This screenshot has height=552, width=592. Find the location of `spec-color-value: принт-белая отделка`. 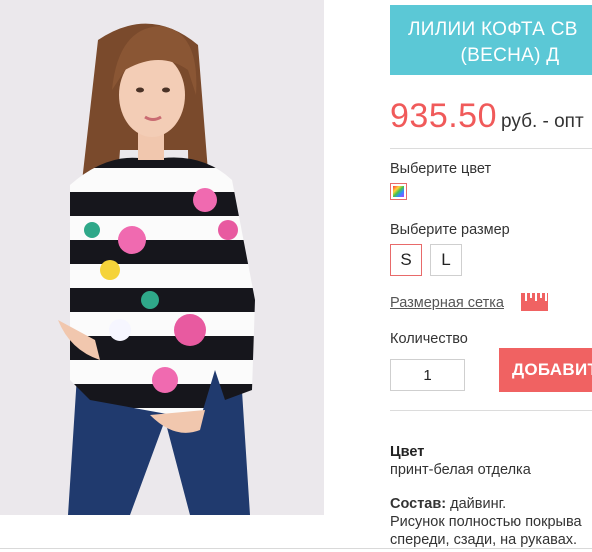

spec-color-value: принт-белая отделка is located at coordinates (460, 470).